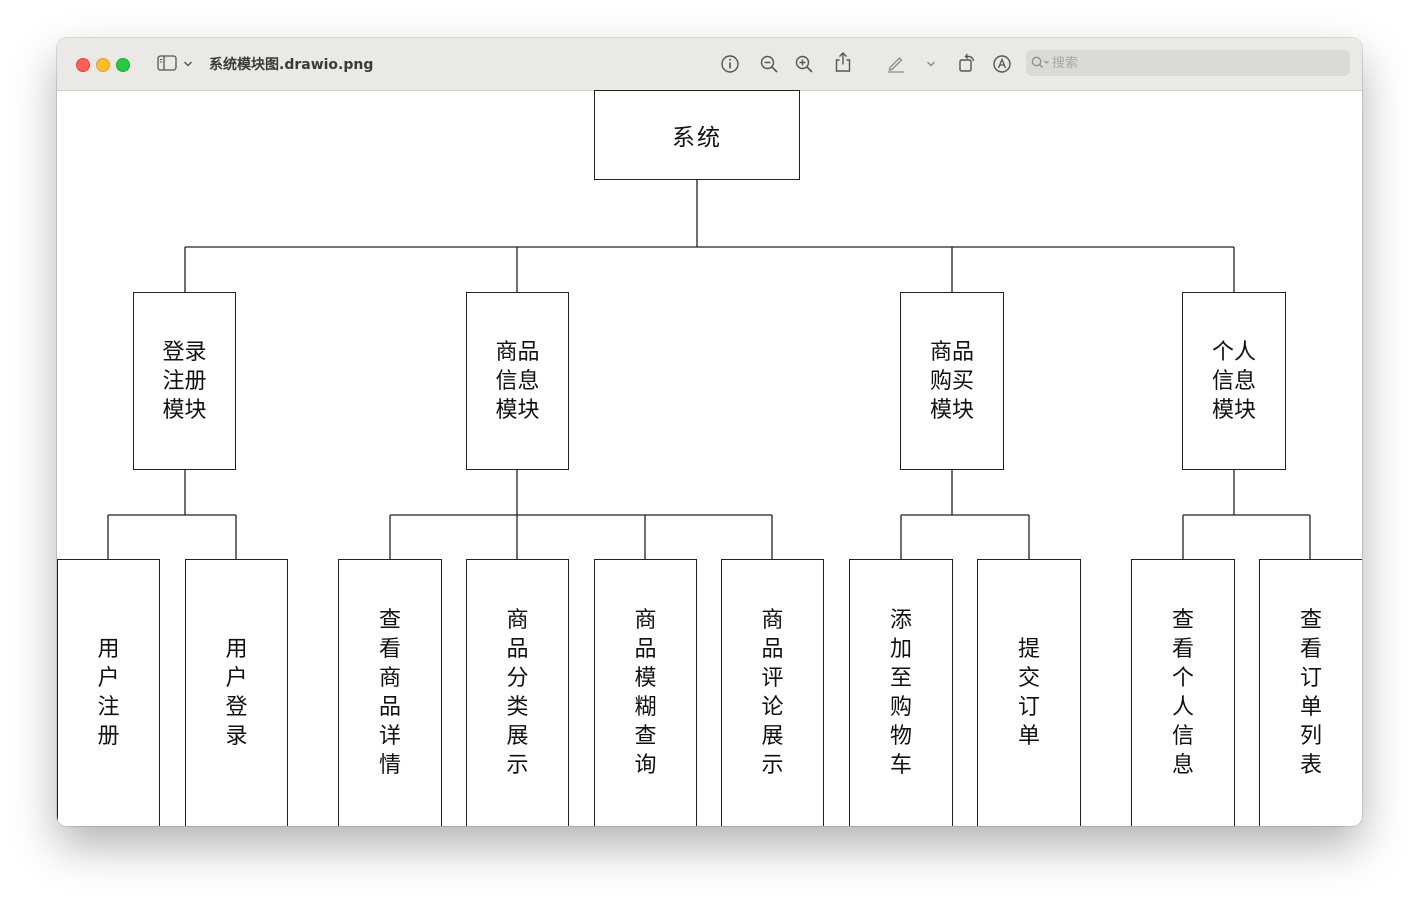  What do you see at coordinates (843, 62) in the screenshot?
I see `share-icon` at bounding box center [843, 62].